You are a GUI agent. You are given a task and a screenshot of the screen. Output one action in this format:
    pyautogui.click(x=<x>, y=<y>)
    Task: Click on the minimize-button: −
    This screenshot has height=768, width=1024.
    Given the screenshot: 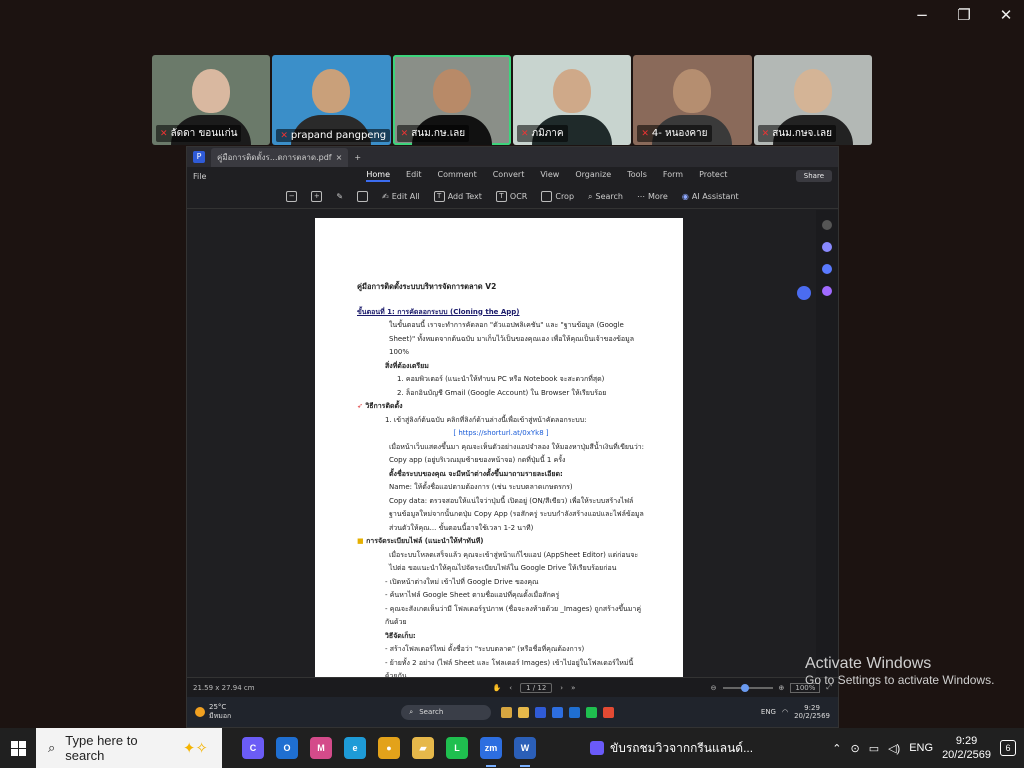 What is the action you would take?
    pyautogui.click(x=922, y=15)
    